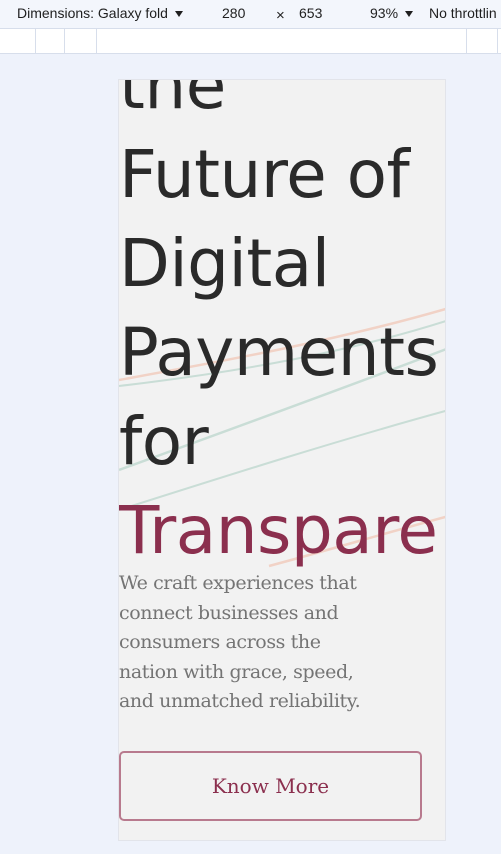 This screenshot has width=501, height=854. I want to click on hero-title-line: Digital, so click(224, 263).